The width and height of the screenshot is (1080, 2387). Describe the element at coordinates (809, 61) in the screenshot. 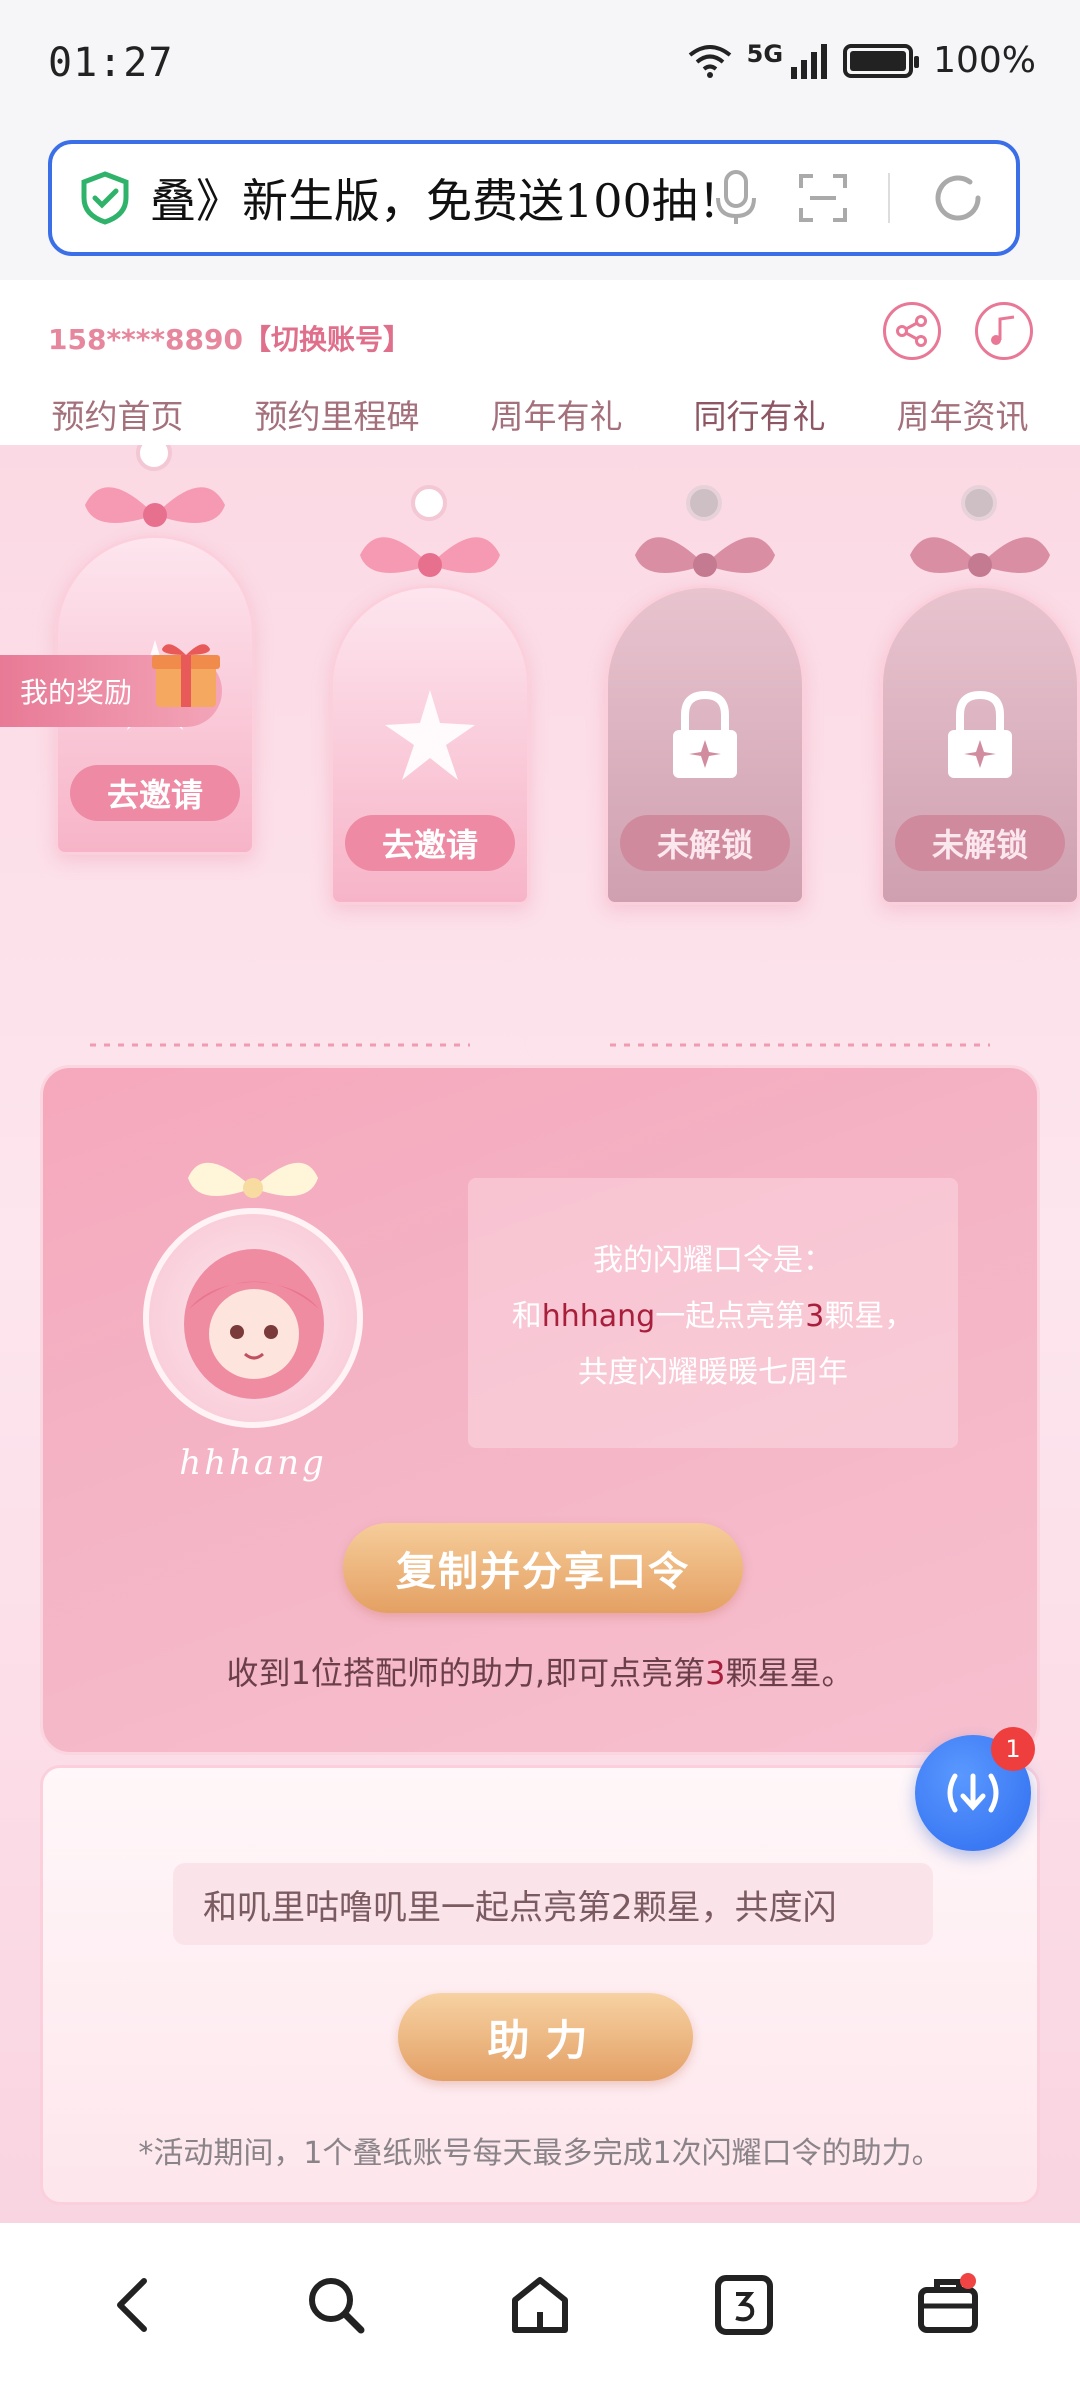

I see `signal-icon` at that location.